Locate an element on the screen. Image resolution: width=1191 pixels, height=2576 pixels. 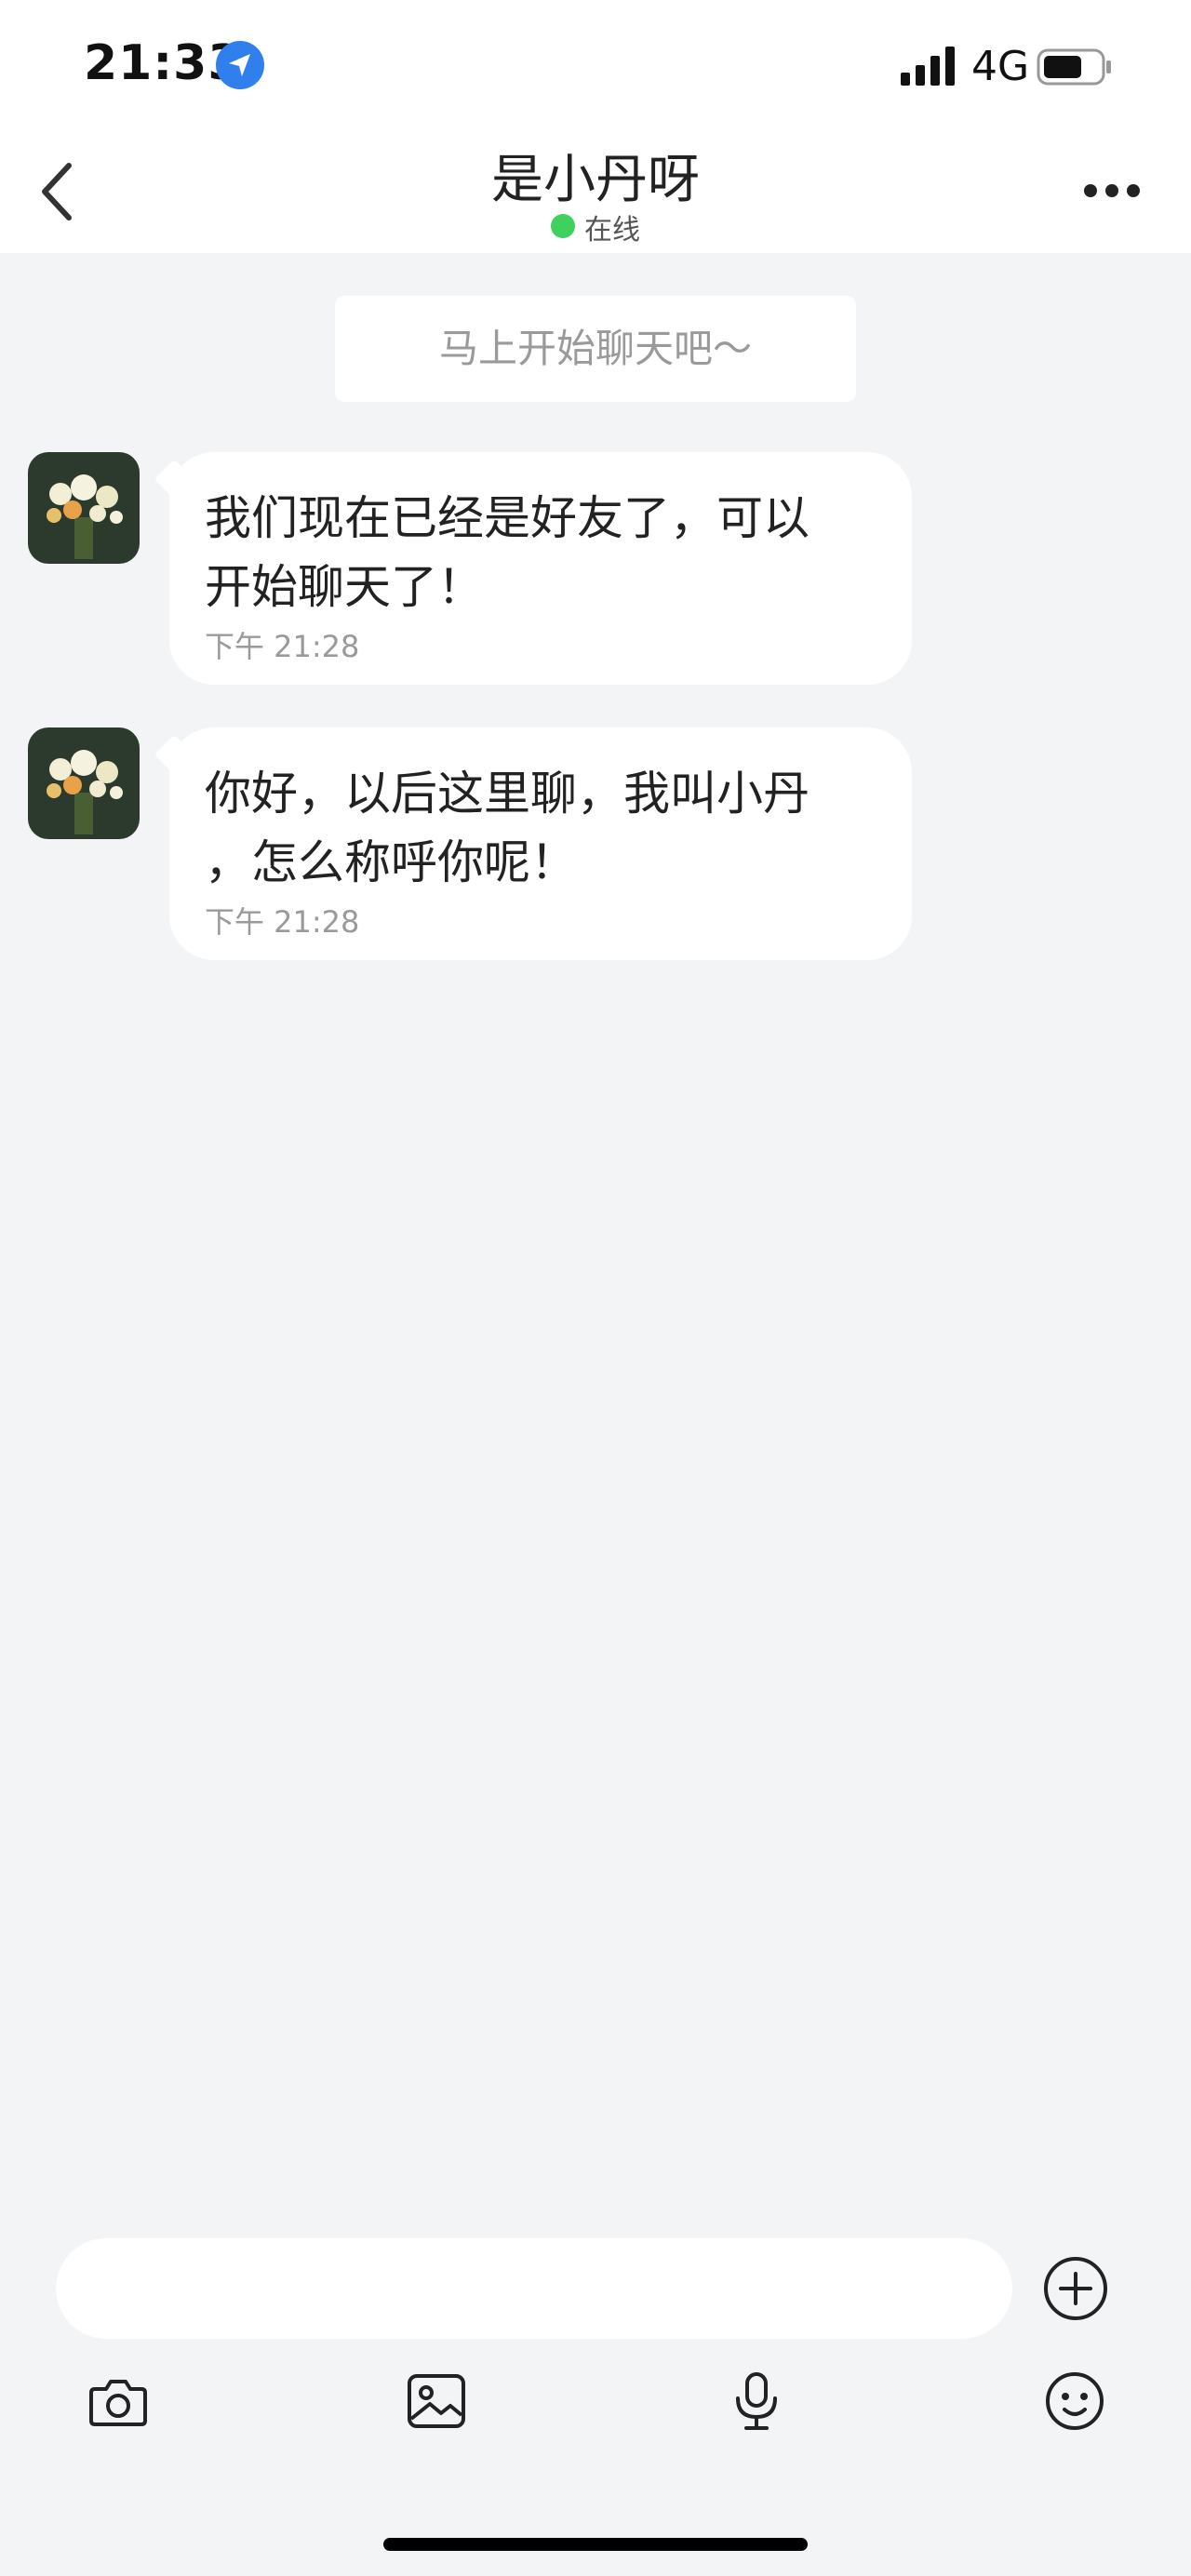
cellular-signal-icon is located at coordinates (930, 66).